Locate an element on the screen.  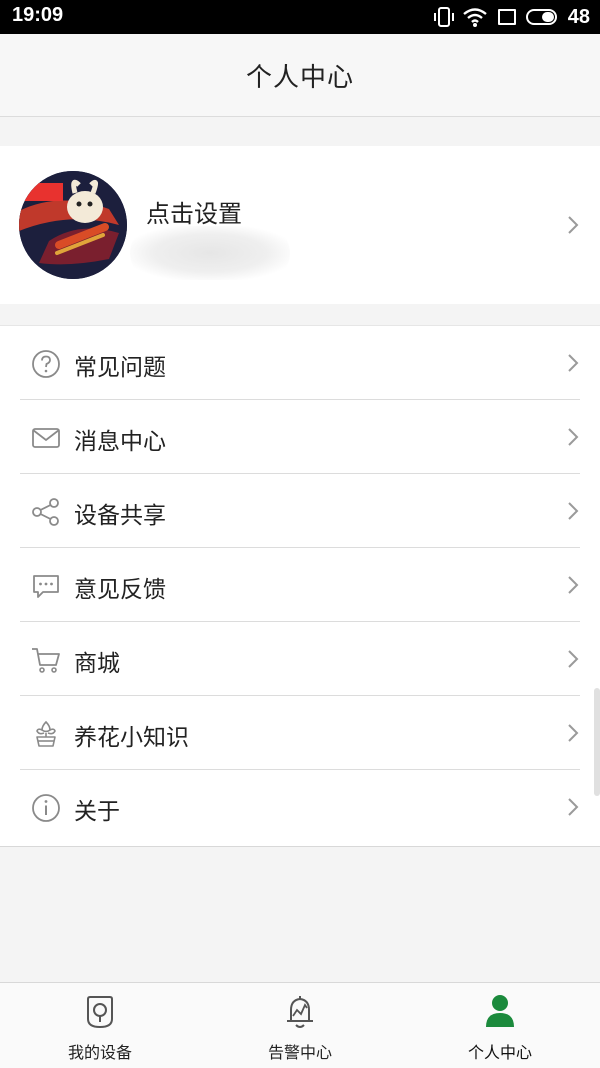
feedback-icon is located at coordinates (46, 586).